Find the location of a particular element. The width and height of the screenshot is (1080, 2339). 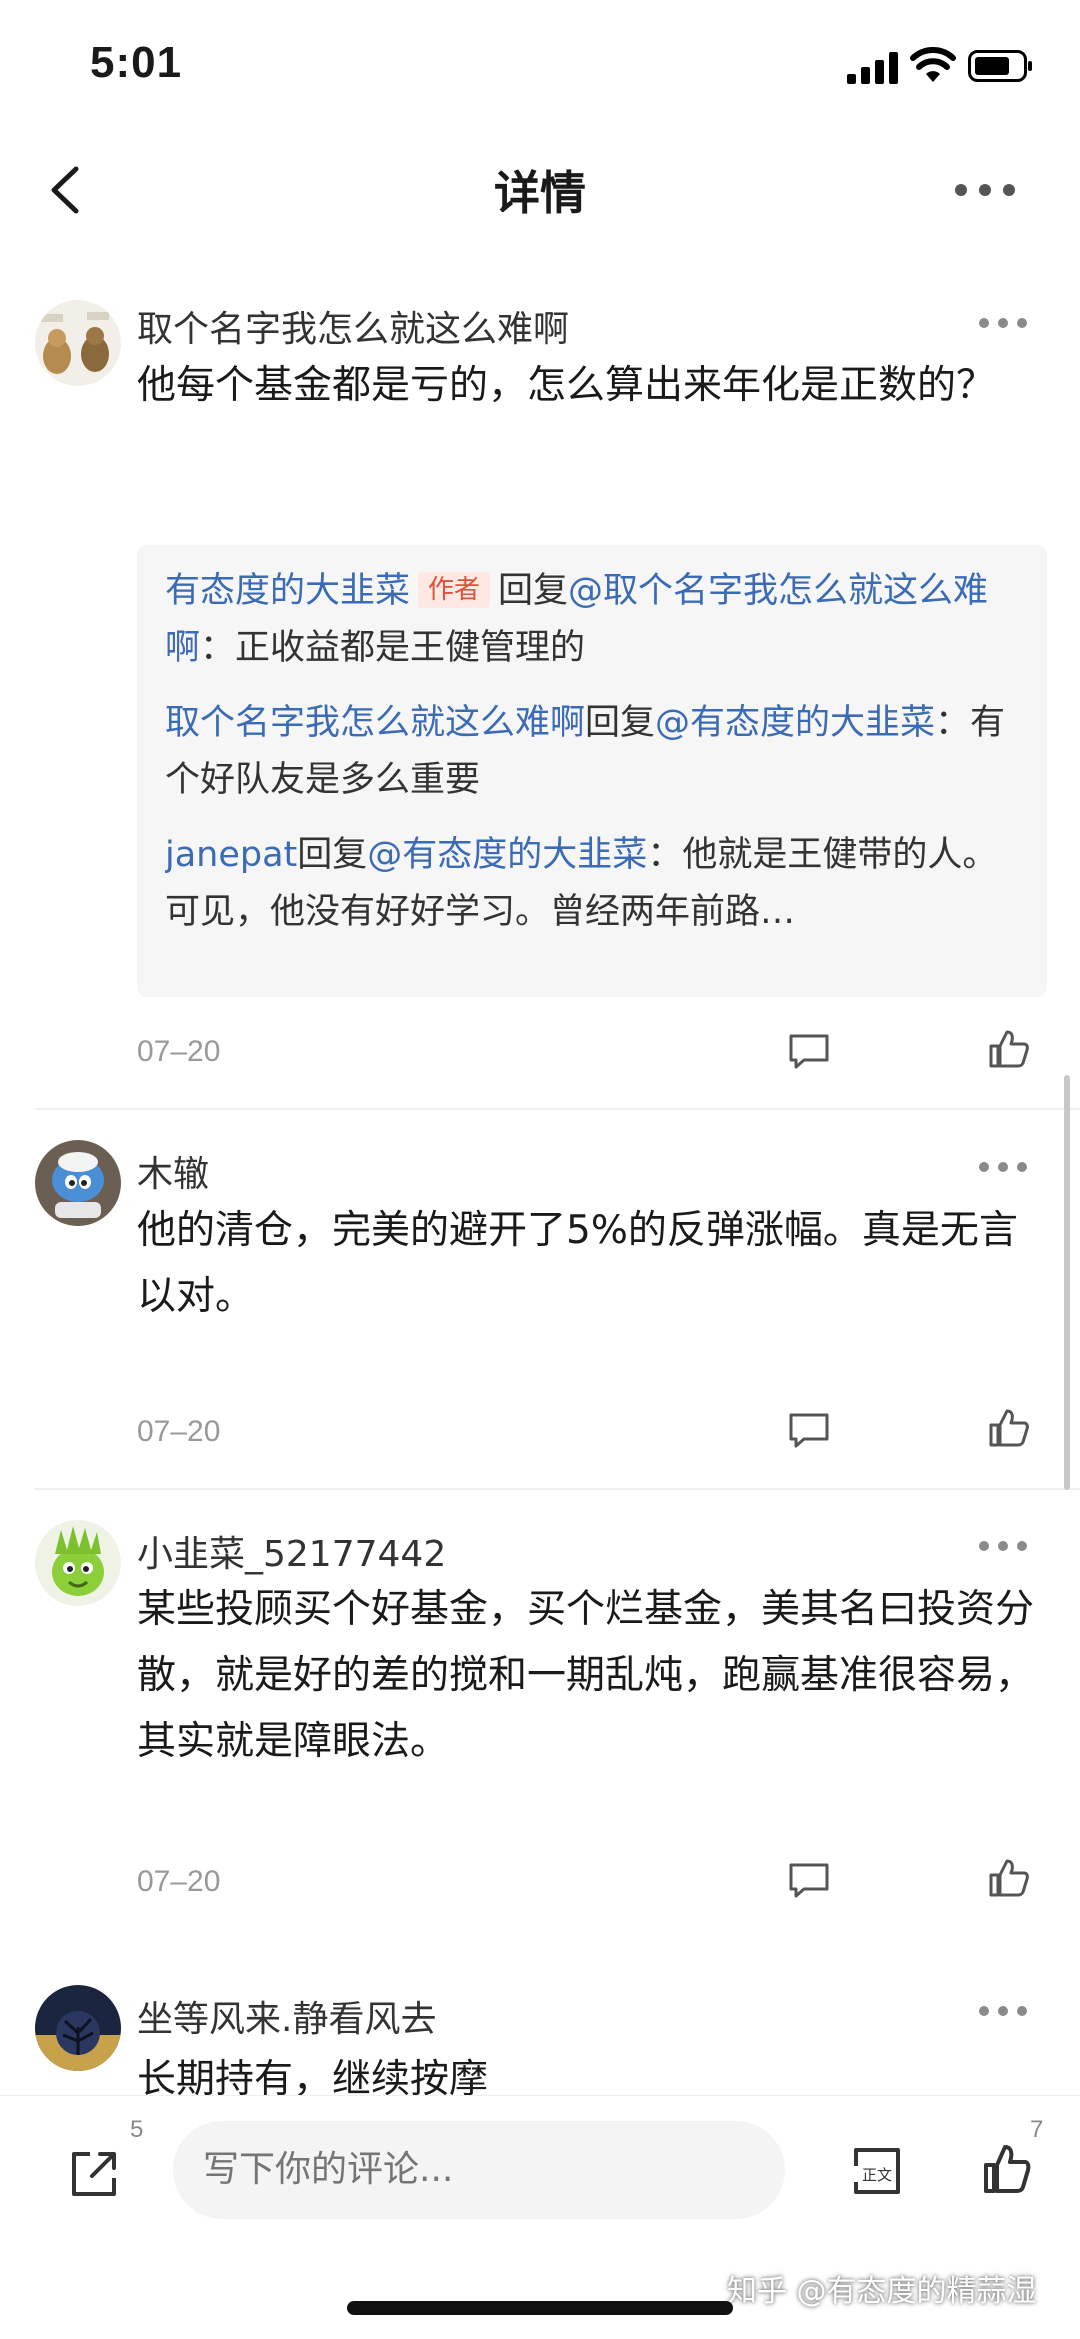

share-icon is located at coordinates (94, 2174).